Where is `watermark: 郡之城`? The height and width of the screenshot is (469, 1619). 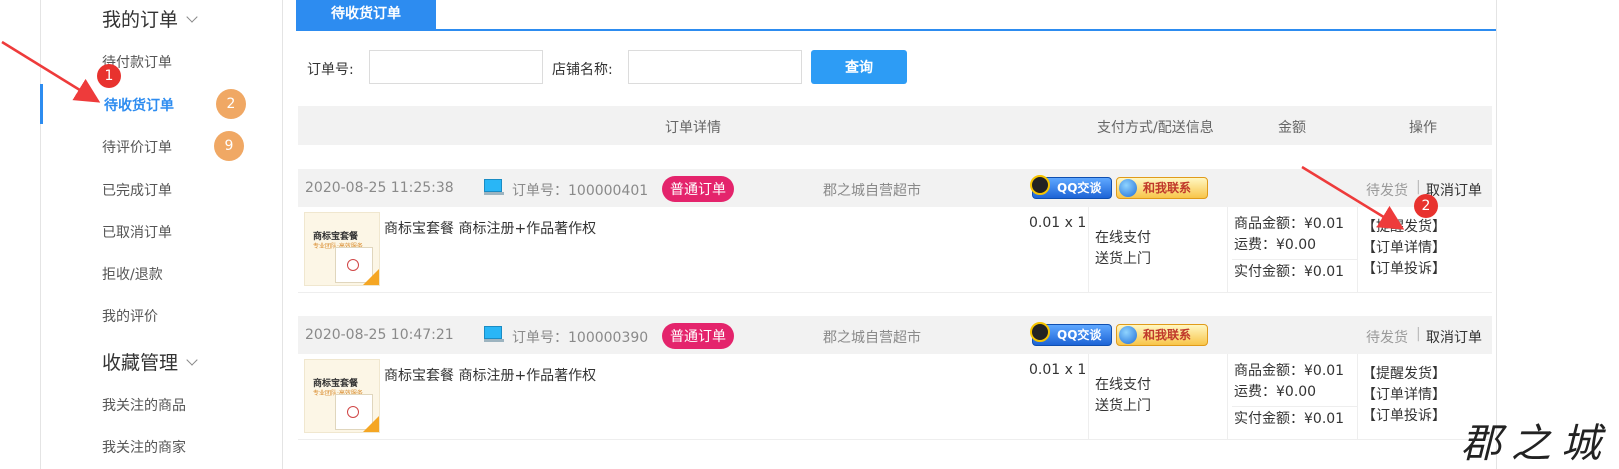
watermark: 郡之城 is located at coordinates (1536, 444).